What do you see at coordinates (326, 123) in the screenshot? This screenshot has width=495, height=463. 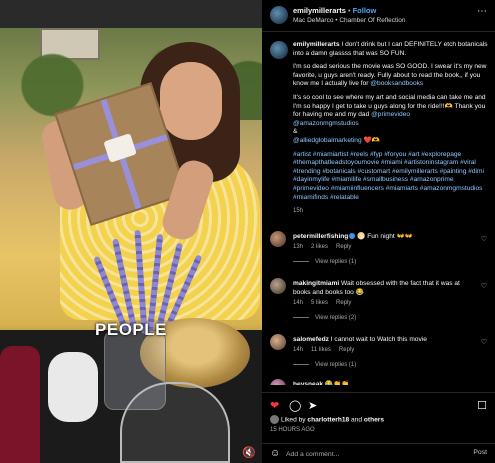 I see `mention-link: @amazonmgmstudios` at bounding box center [326, 123].